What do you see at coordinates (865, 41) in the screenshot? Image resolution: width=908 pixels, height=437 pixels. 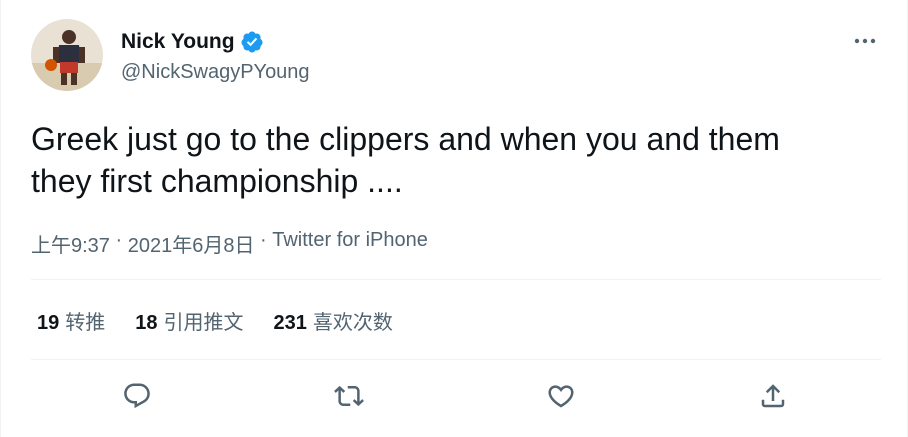 I see `more-options-icon` at bounding box center [865, 41].